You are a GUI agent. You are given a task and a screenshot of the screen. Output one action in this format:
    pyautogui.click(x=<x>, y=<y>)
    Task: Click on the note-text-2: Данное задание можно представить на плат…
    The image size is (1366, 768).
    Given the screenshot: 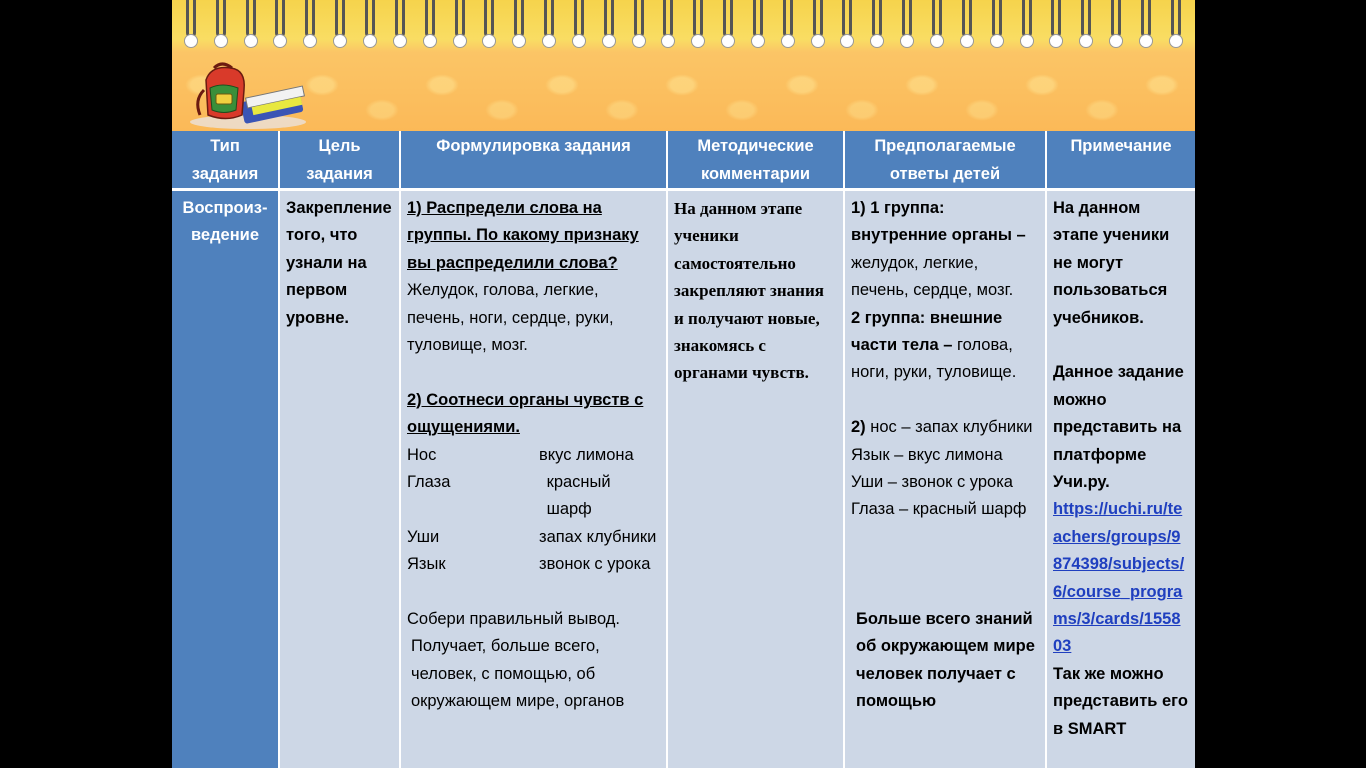 What is the action you would take?
    pyautogui.click(x=1118, y=427)
    